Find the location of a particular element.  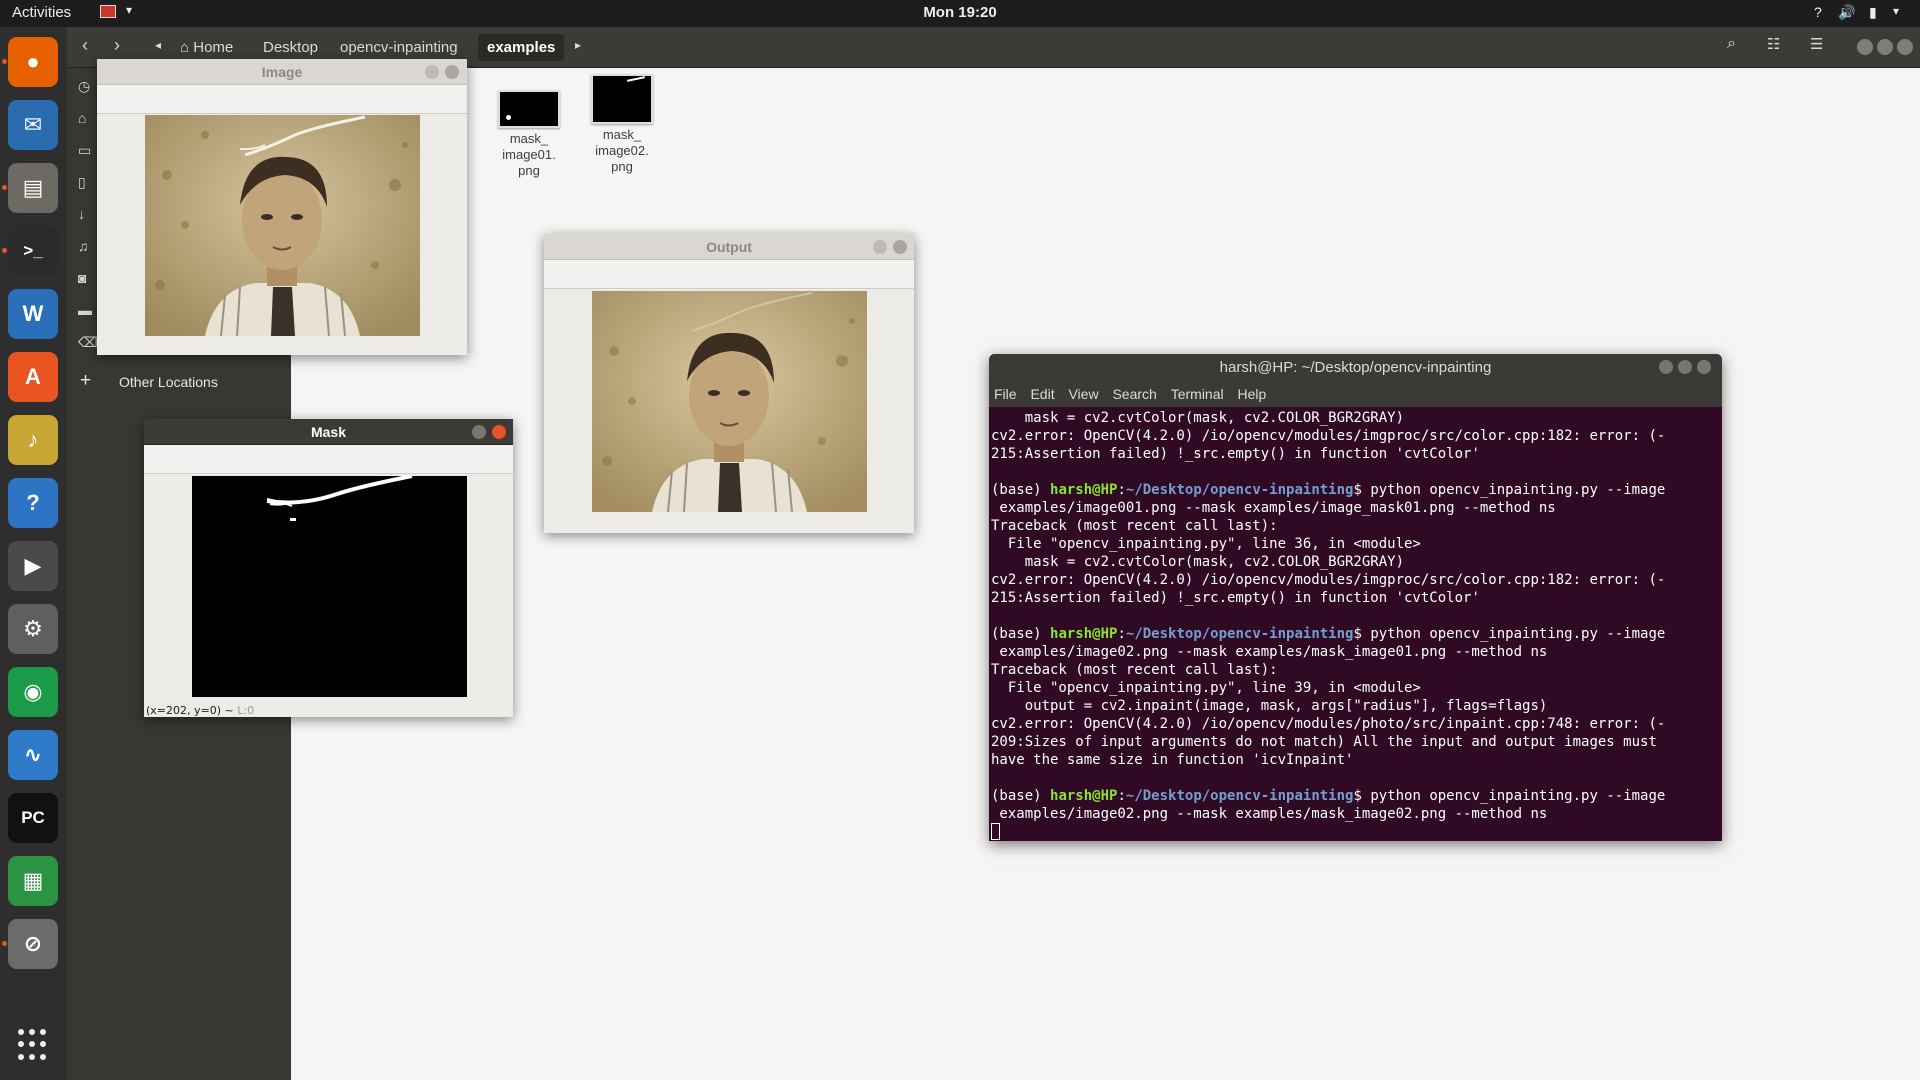

dock-monitor-icon: ∿ is located at coordinates (33, 755).